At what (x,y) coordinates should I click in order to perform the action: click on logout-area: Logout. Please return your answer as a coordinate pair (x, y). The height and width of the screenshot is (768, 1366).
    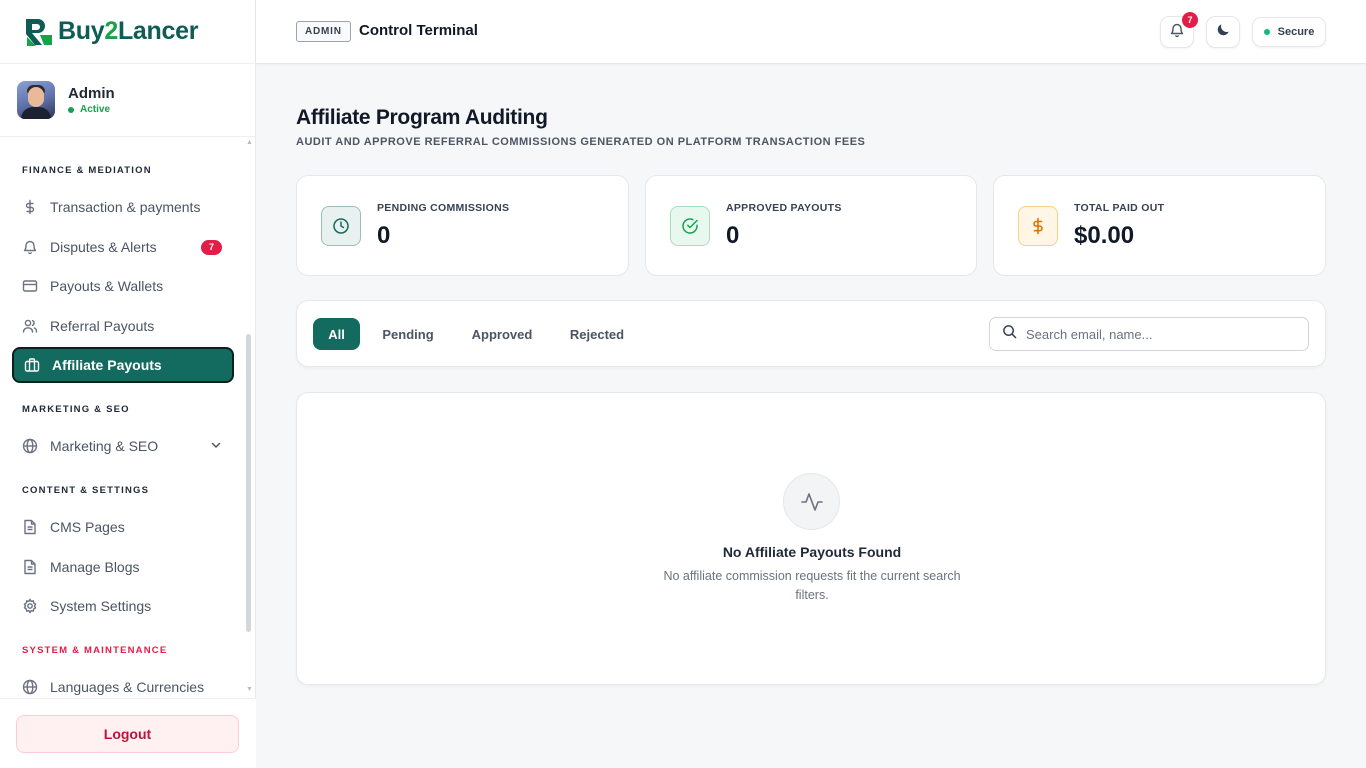
    Looking at the image, I should click on (128, 733).